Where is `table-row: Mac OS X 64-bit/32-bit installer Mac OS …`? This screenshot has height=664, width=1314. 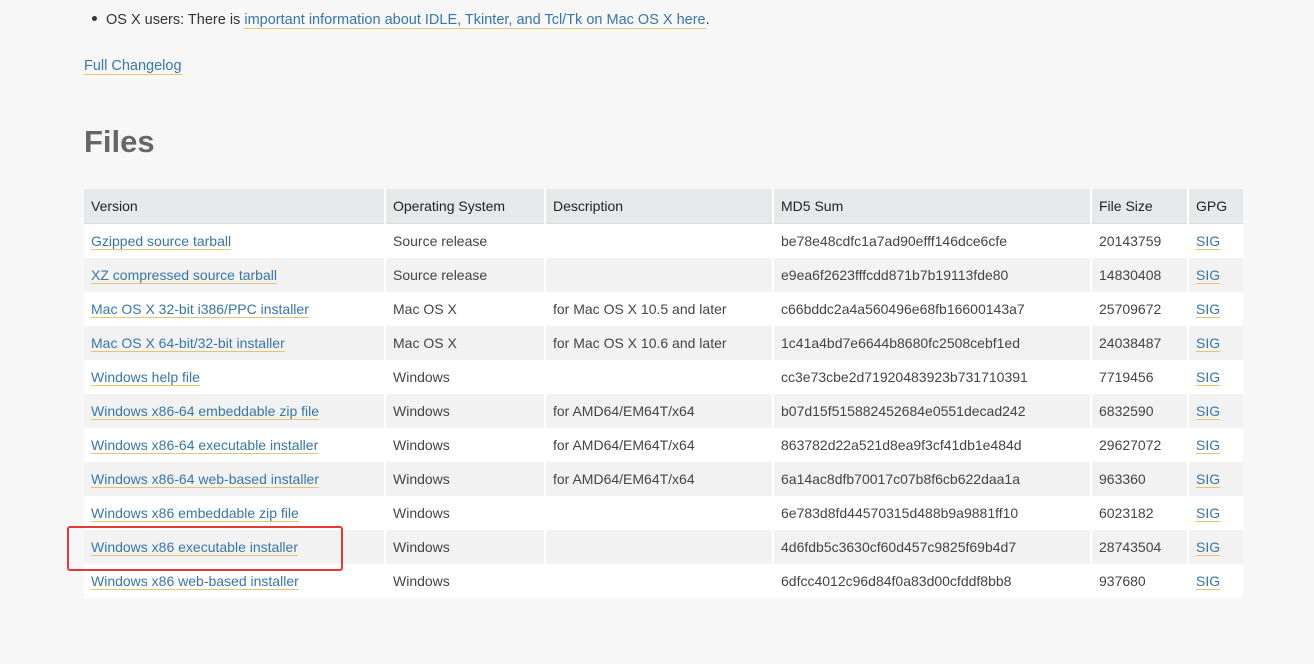 table-row: Mac OS X 64-bit/32-bit installer Mac OS … is located at coordinates (663, 343).